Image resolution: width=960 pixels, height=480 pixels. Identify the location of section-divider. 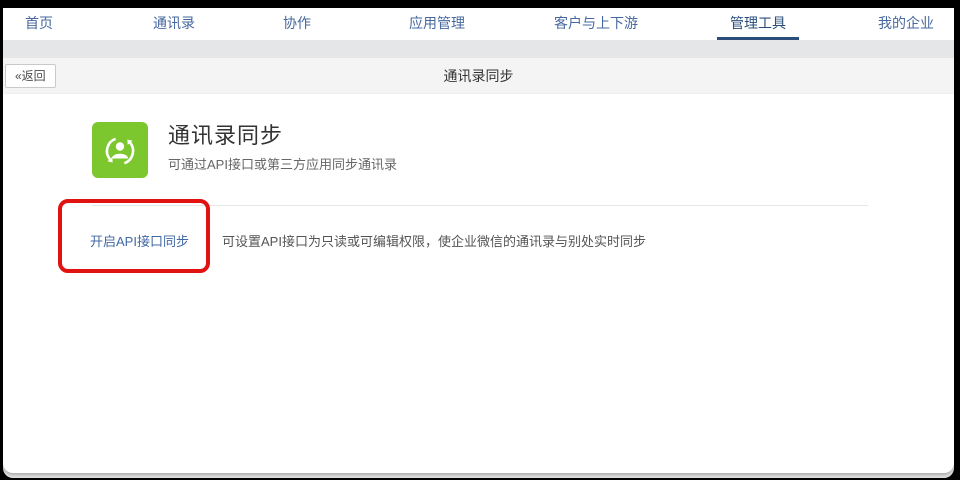
(480, 205).